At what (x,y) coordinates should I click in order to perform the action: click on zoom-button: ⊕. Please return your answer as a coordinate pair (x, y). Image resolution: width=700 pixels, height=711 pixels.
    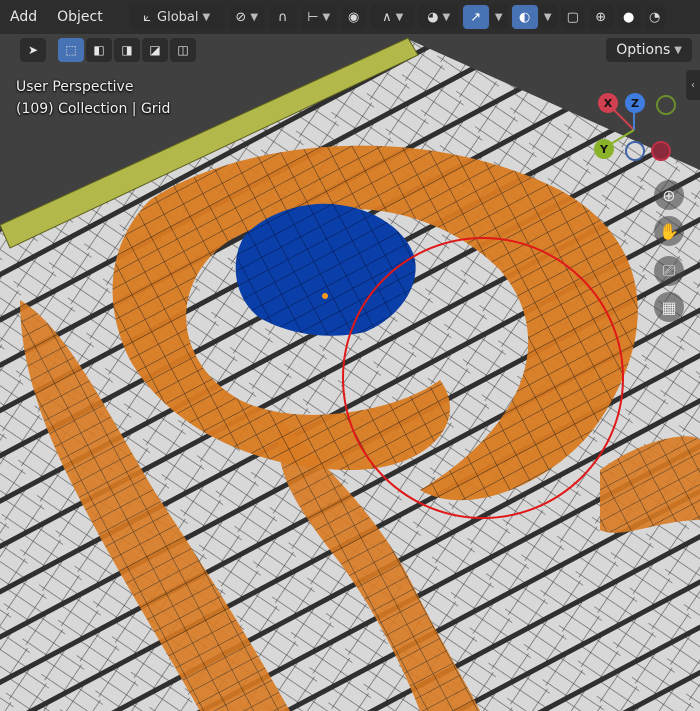
    Looking at the image, I should click on (669, 195).